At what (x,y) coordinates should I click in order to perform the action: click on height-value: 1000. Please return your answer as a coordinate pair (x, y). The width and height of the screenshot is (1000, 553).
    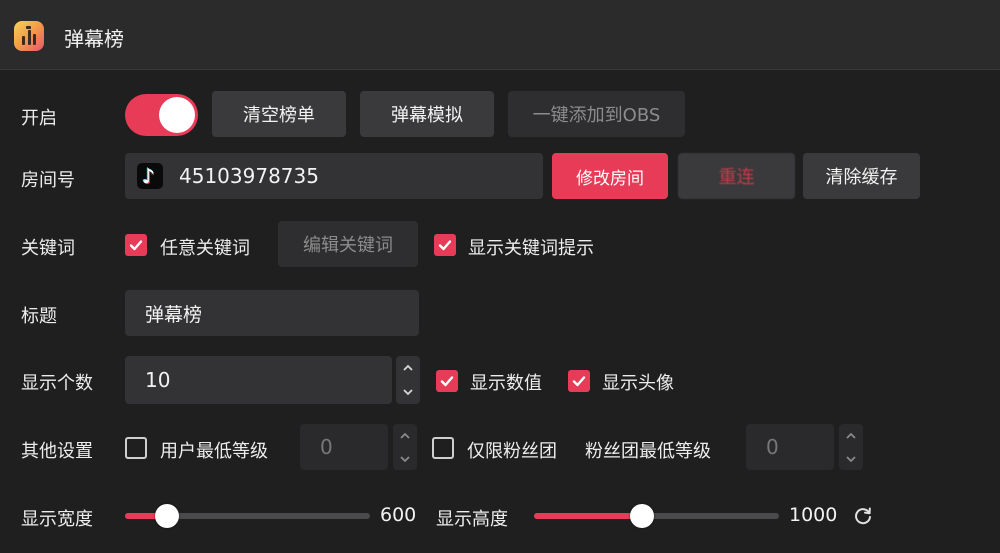
    Looking at the image, I should click on (813, 515).